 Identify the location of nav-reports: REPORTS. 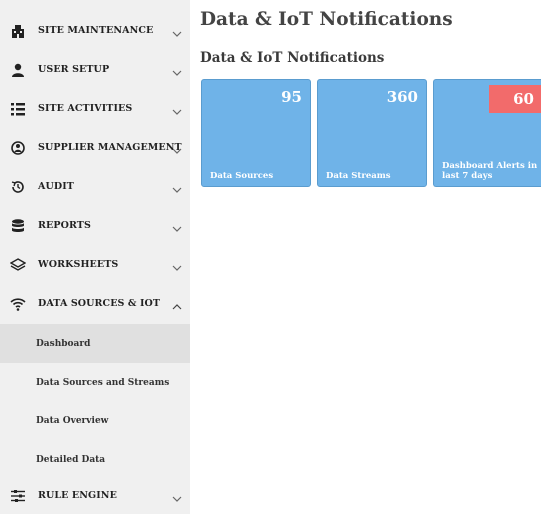
(95, 225).